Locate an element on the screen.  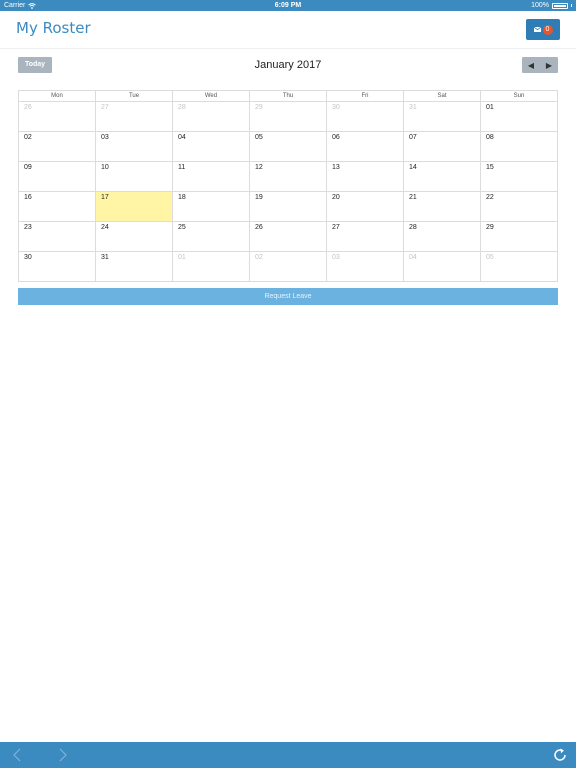
bottom-toolbar is located at coordinates (288, 755).